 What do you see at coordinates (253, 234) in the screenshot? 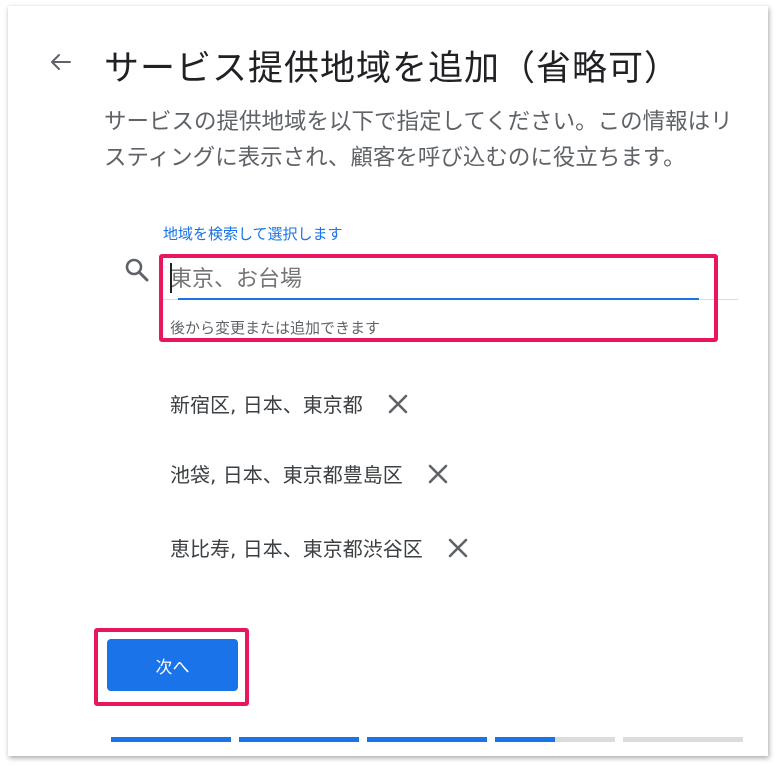
I see `search-field-label: 地域を検索して選択します` at bounding box center [253, 234].